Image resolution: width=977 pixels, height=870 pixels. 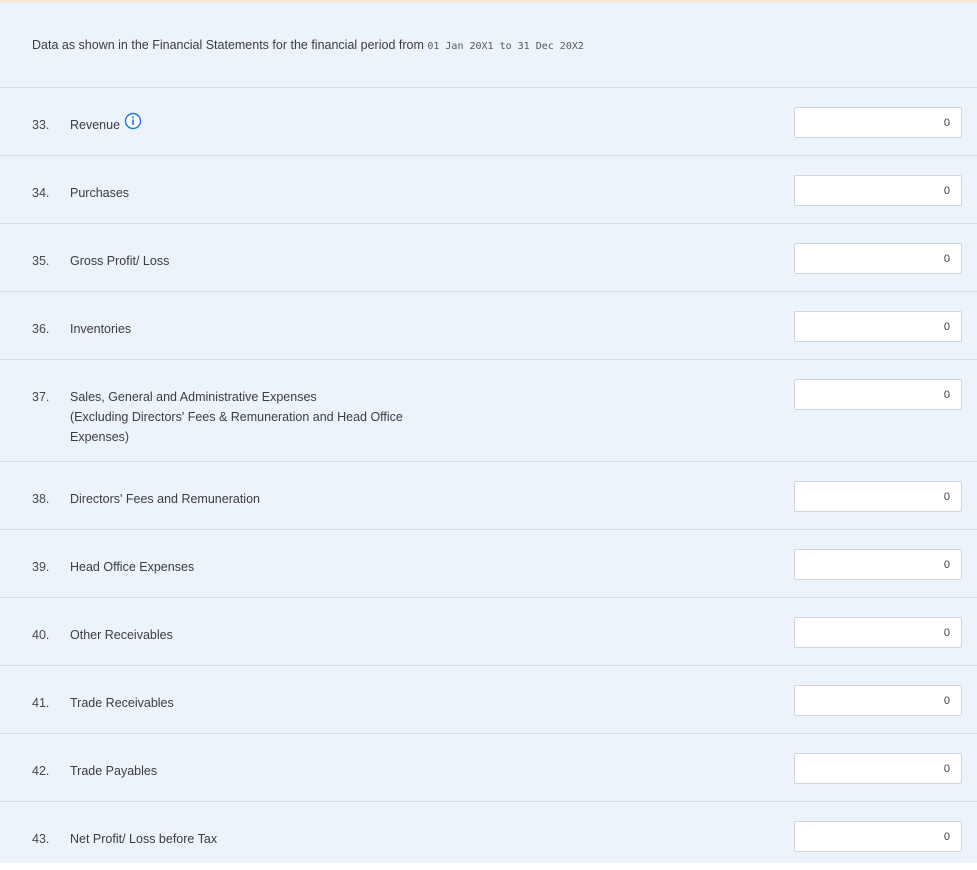 I want to click on field-label-gross-profit: Gross Profit/ Loss, so click(x=120, y=261).